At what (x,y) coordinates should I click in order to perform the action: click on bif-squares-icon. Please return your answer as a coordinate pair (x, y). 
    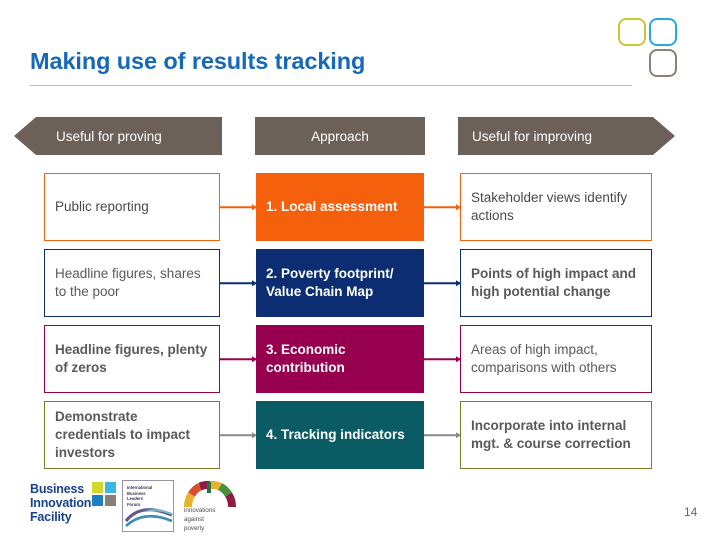
    Looking at the image, I should click on (105, 495).